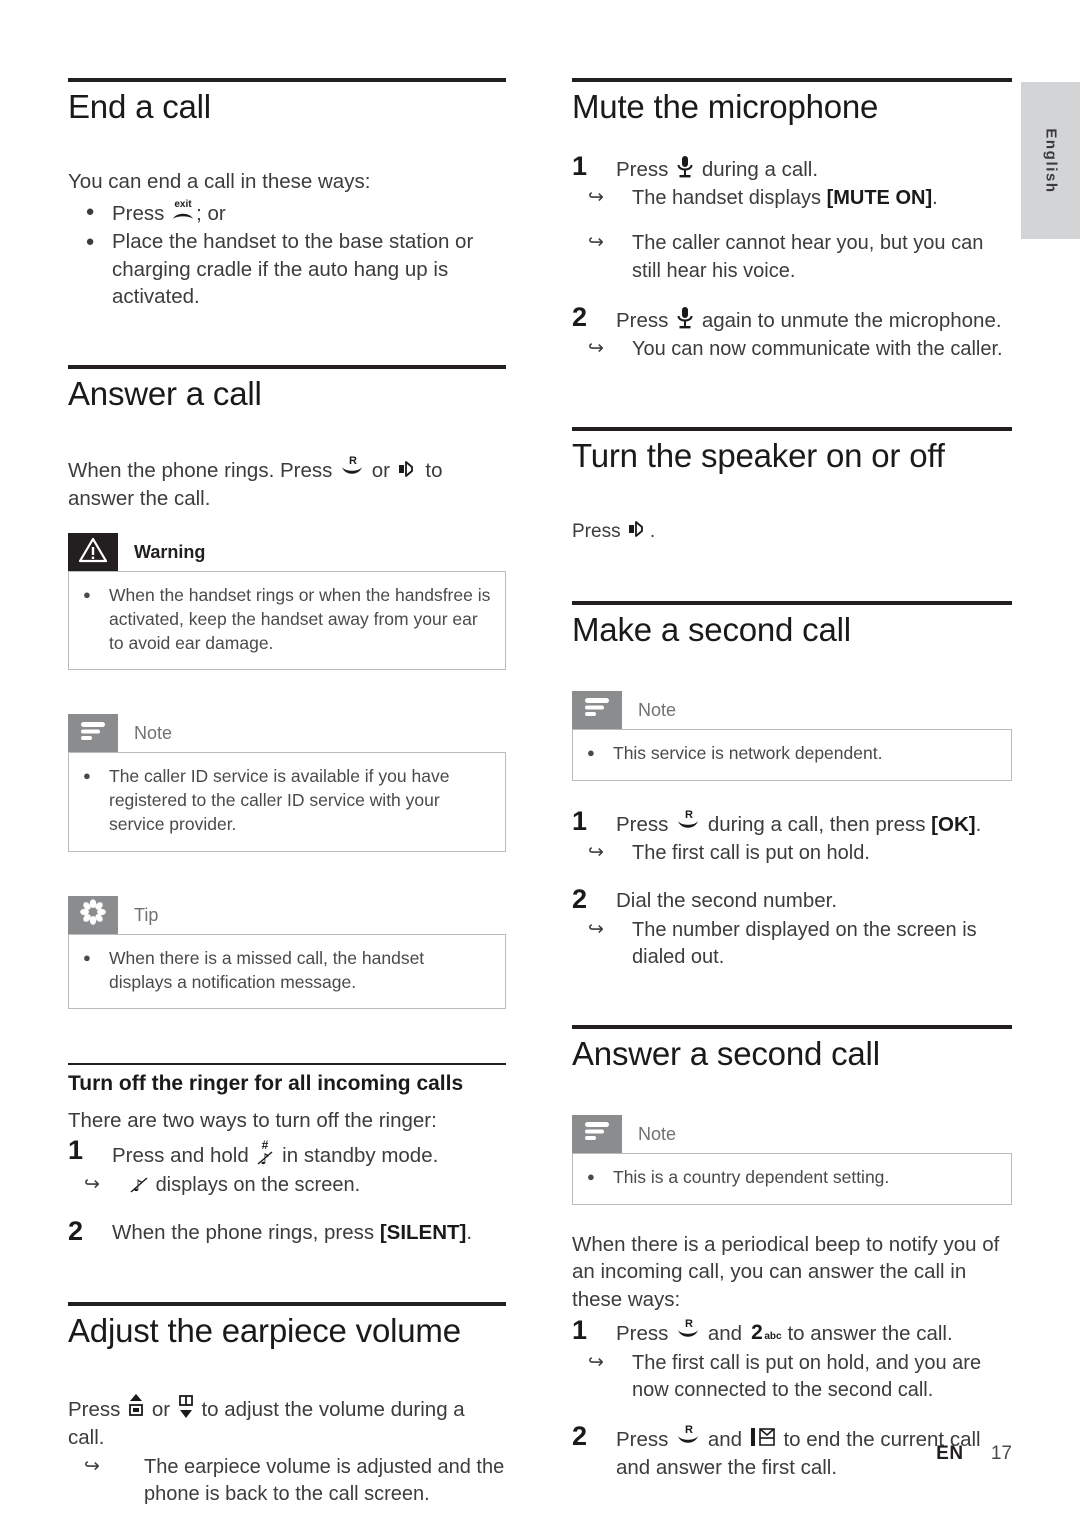  I want to click on list-item-text: This service is network dependent., so click(748, 752).